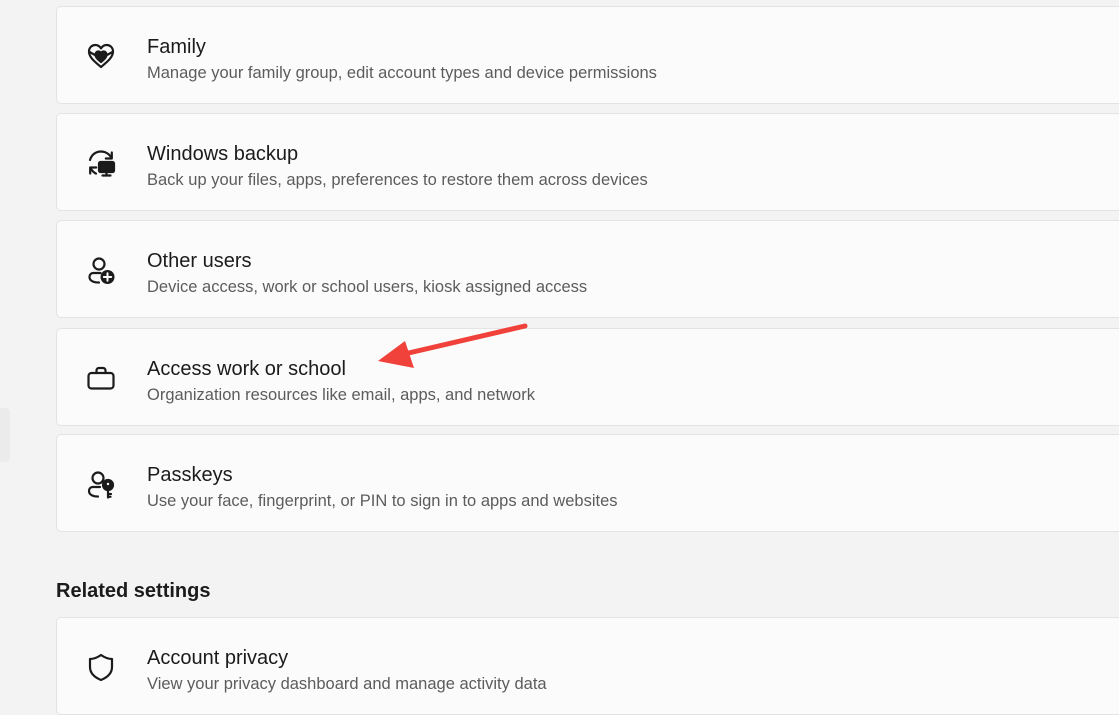 This screenshot has width=1119, height=715. What do you see at coordinates (101, 163) in the screenshot?
I see `backup-sync-icon` at bounding box center [101, 163].